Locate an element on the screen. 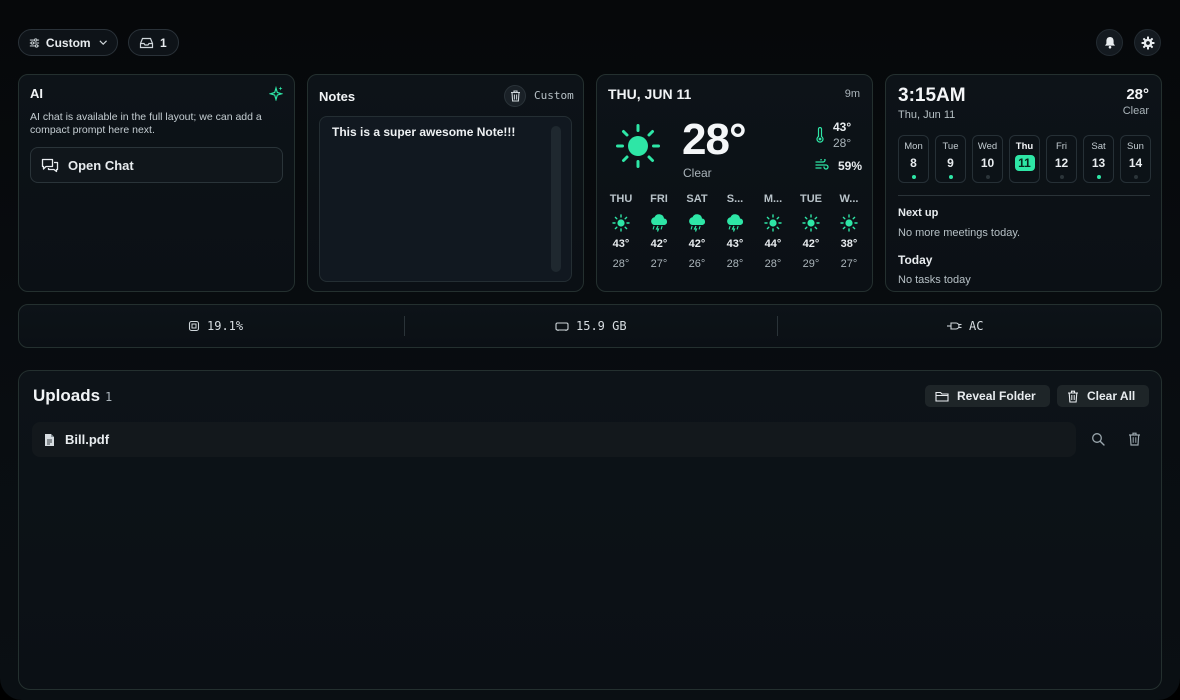 Image resolution: width=1180 pixels, height=700 pixels. forecast-high: 38° is located at coordinates (849, 244).